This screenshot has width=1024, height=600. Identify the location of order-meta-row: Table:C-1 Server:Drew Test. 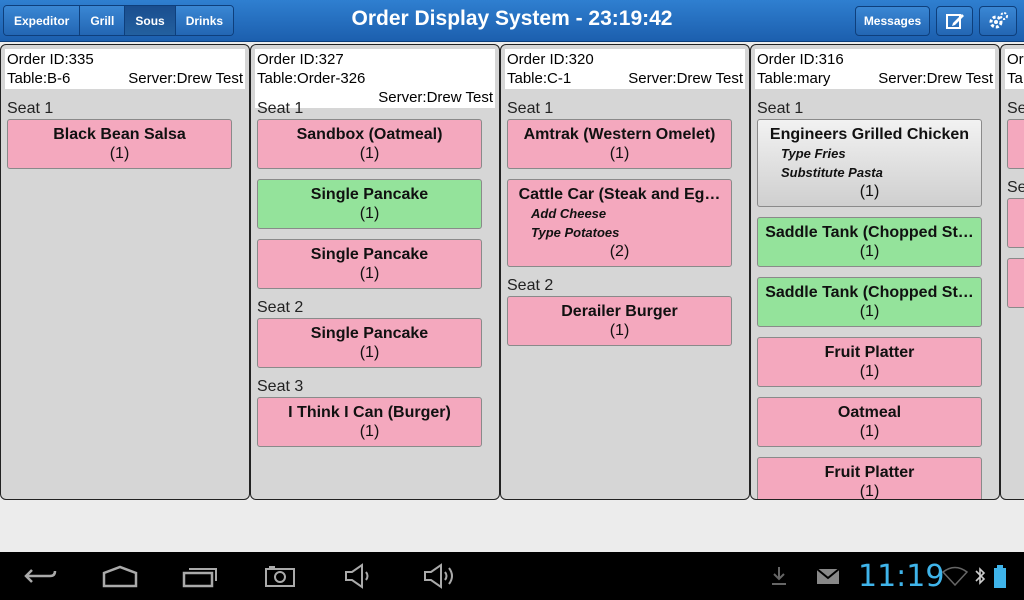
(625, 78).